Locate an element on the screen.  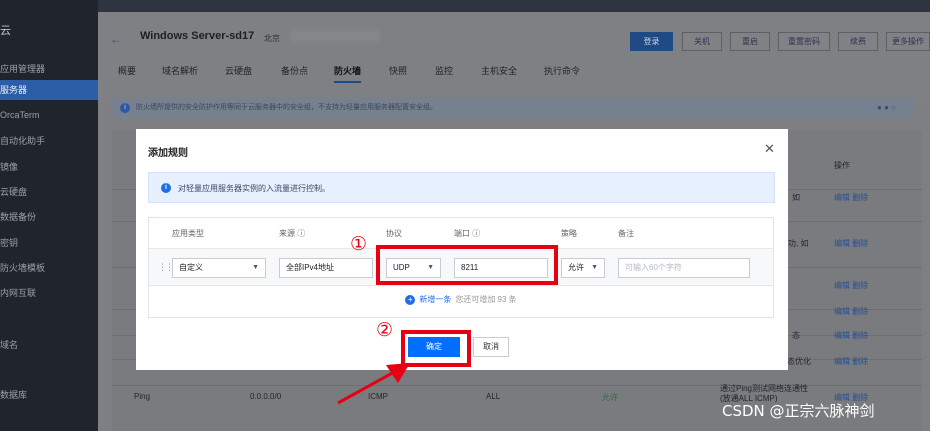
more-actions-button: 更多操作 is located at coordinates (908, 41).